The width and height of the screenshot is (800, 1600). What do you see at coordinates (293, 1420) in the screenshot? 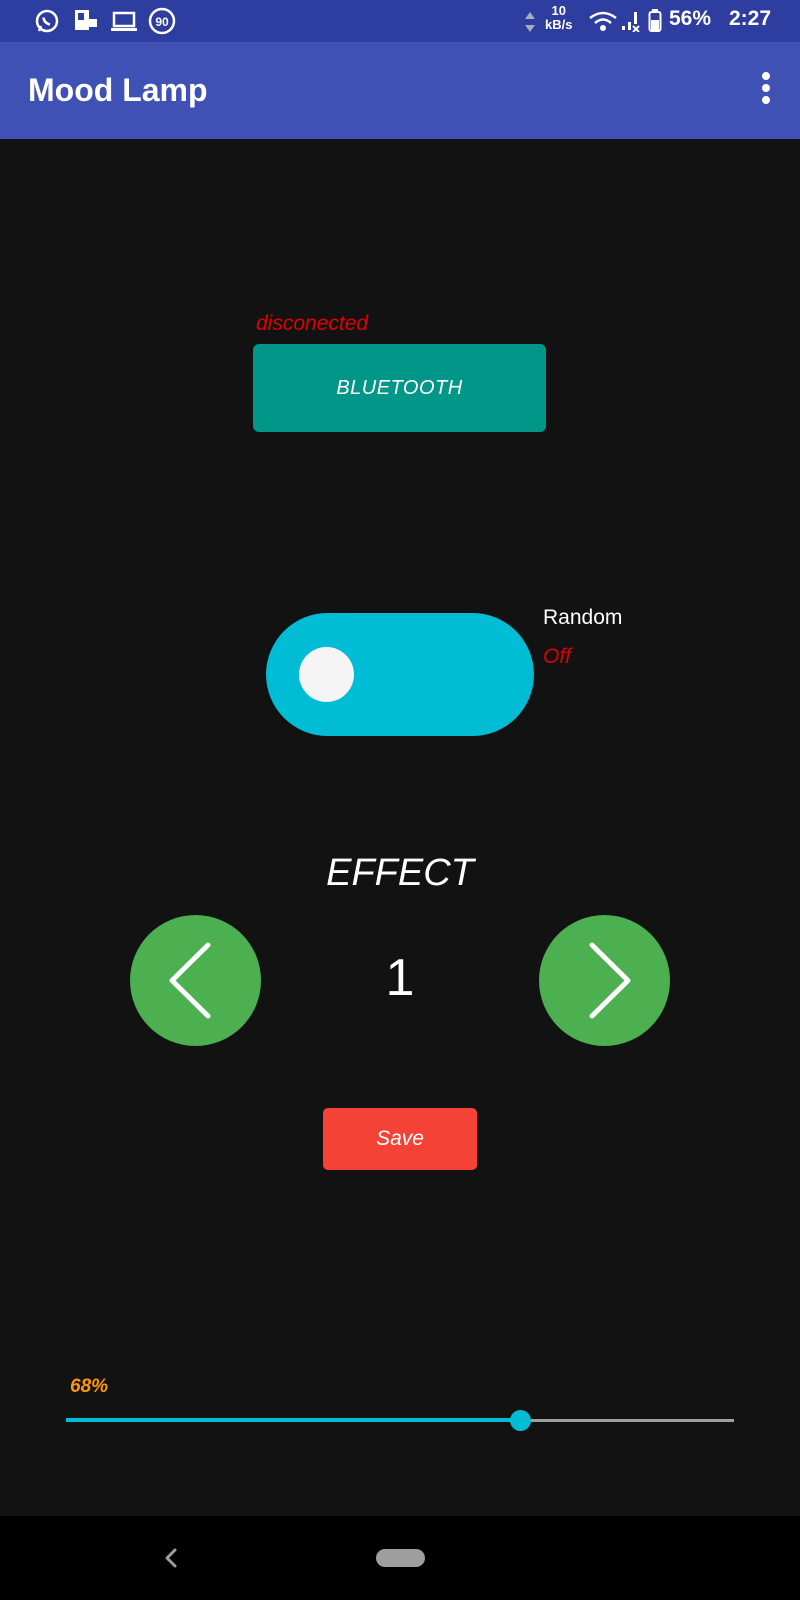
I see `slider-fill` at bounding box center [293, 1420].